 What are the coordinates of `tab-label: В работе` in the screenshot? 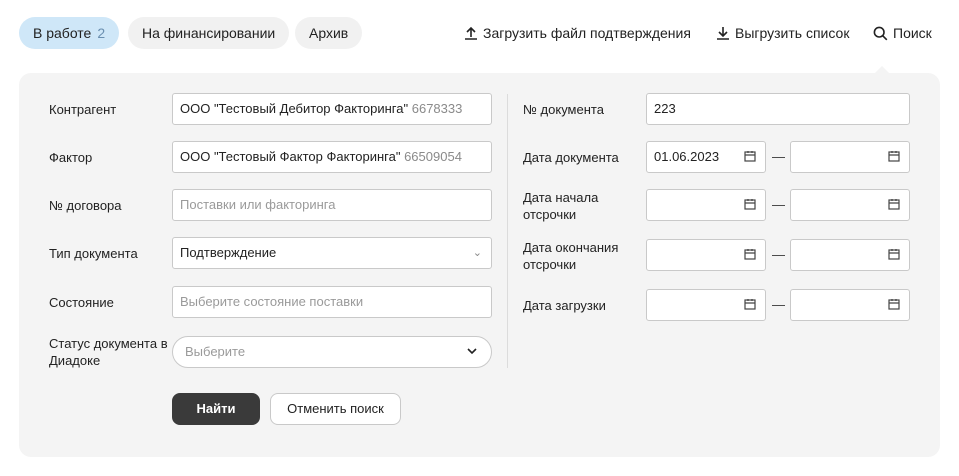 It's located at (62, 33).